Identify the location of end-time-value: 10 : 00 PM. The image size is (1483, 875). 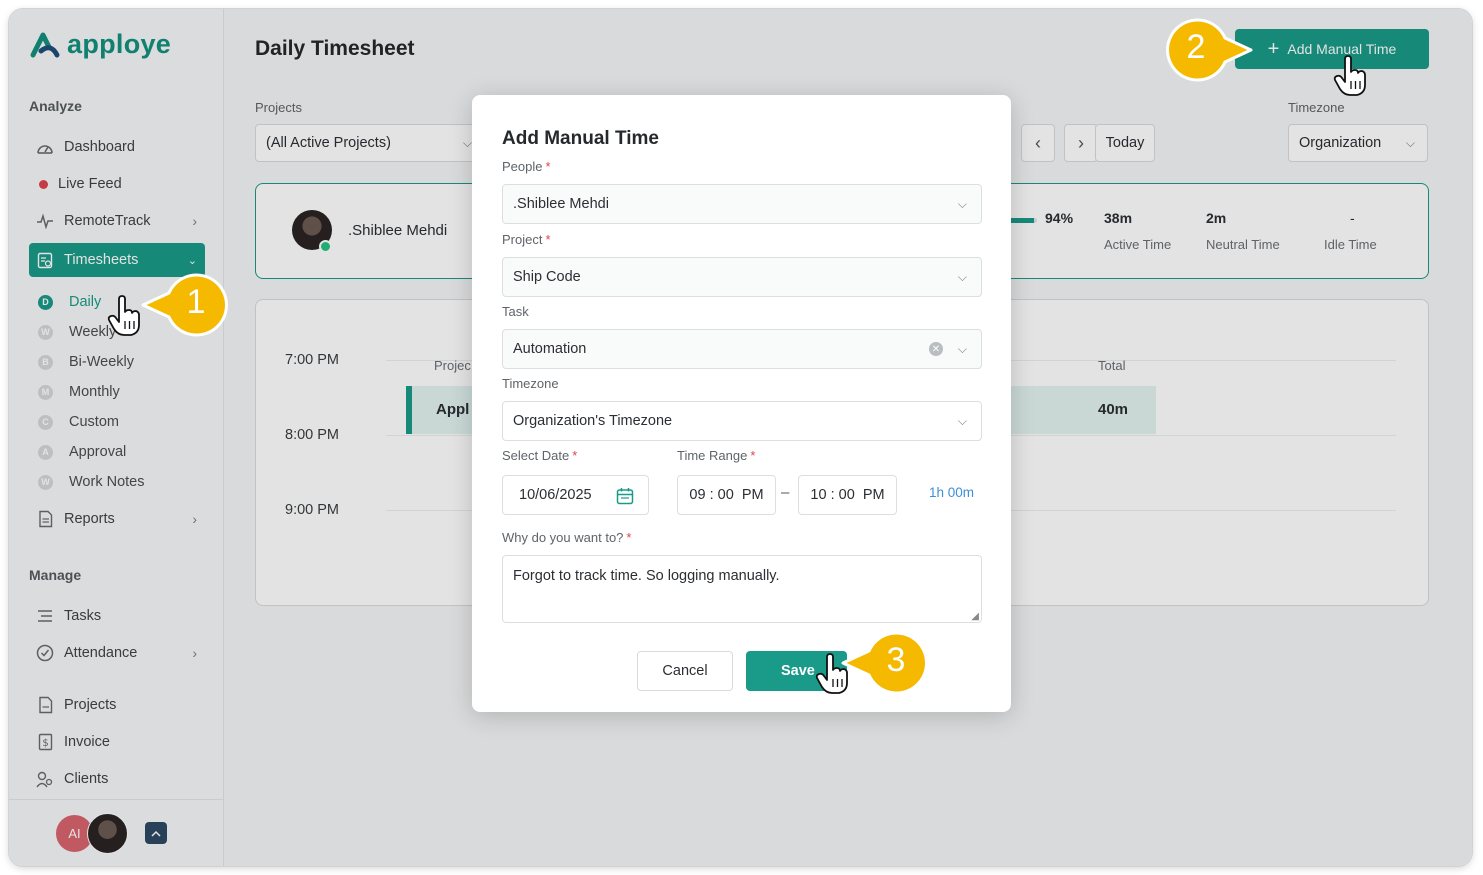
(847, 495).